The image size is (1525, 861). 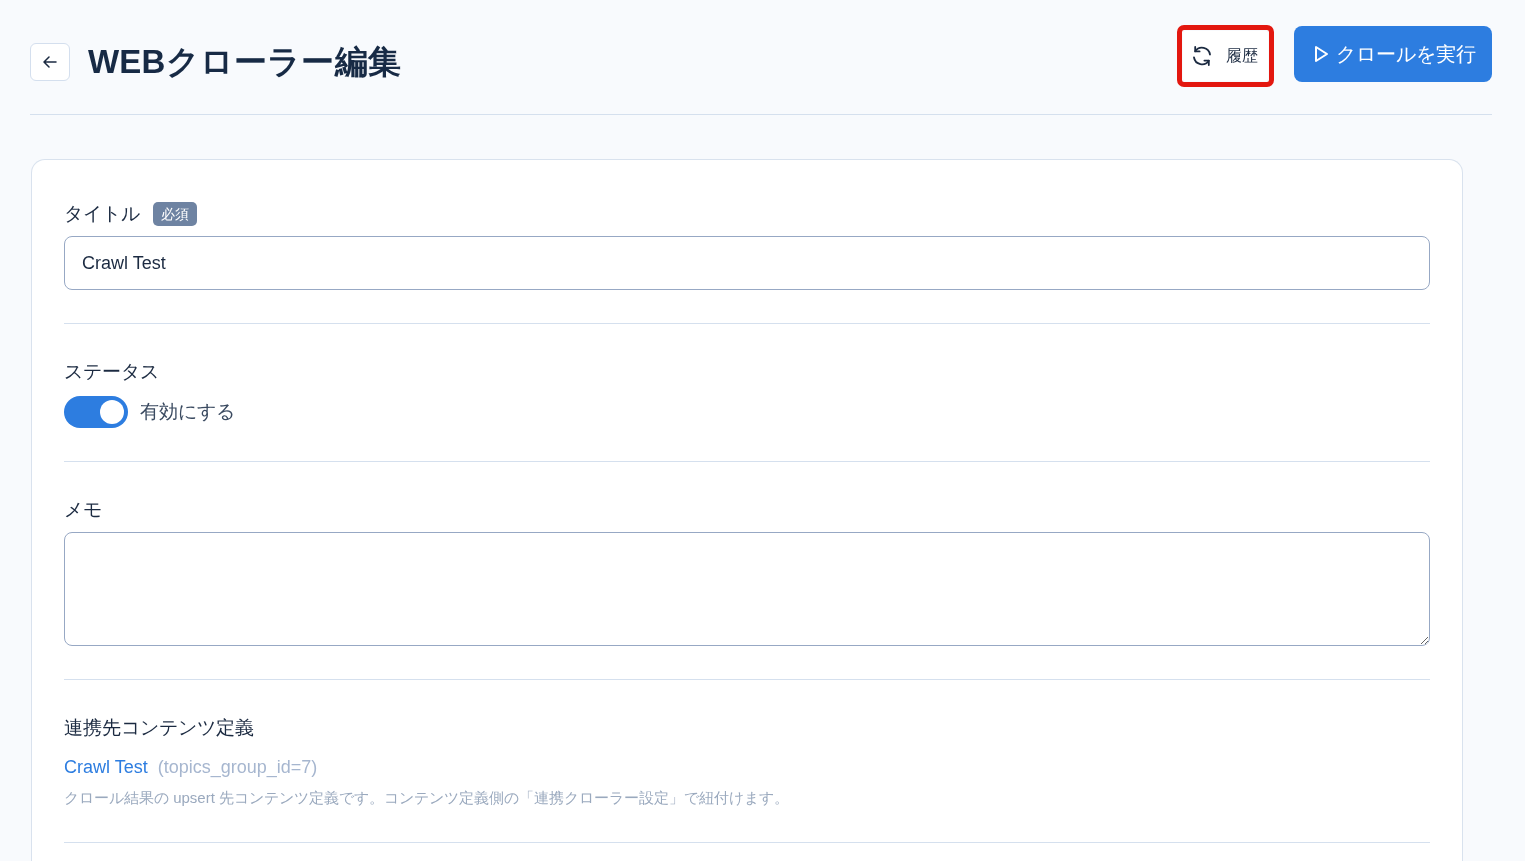 What do you see at coordinates (111, 372) in the screenshot?
I see `field-label: ステータス` at bounding box center [111, 372].